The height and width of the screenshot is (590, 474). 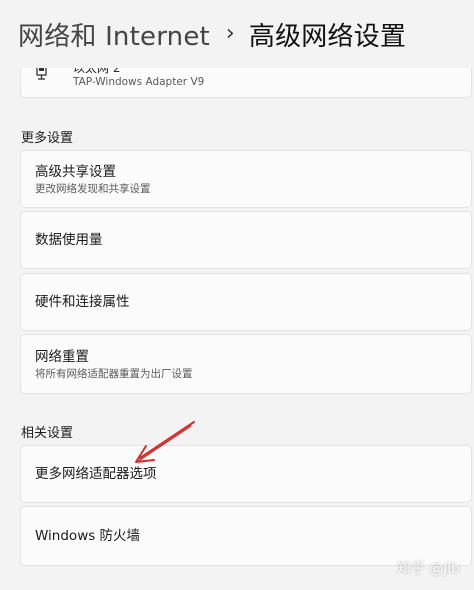 What do you see at coordinates (114, 373) in the screenshot?
I see `item-description: 将所有网络适配器重置为出厂设置` at bounding box center [114, 373].